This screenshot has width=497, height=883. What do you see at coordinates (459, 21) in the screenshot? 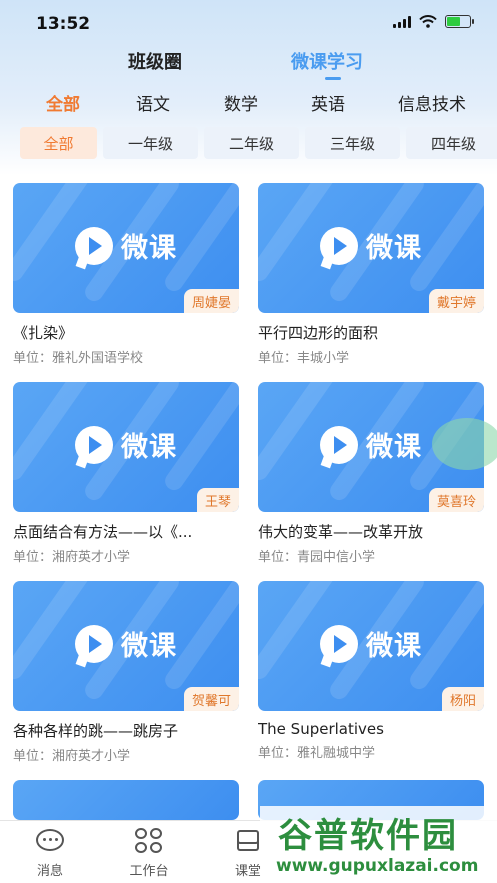
I see `battery-icon` at bounding box center [459, 21].